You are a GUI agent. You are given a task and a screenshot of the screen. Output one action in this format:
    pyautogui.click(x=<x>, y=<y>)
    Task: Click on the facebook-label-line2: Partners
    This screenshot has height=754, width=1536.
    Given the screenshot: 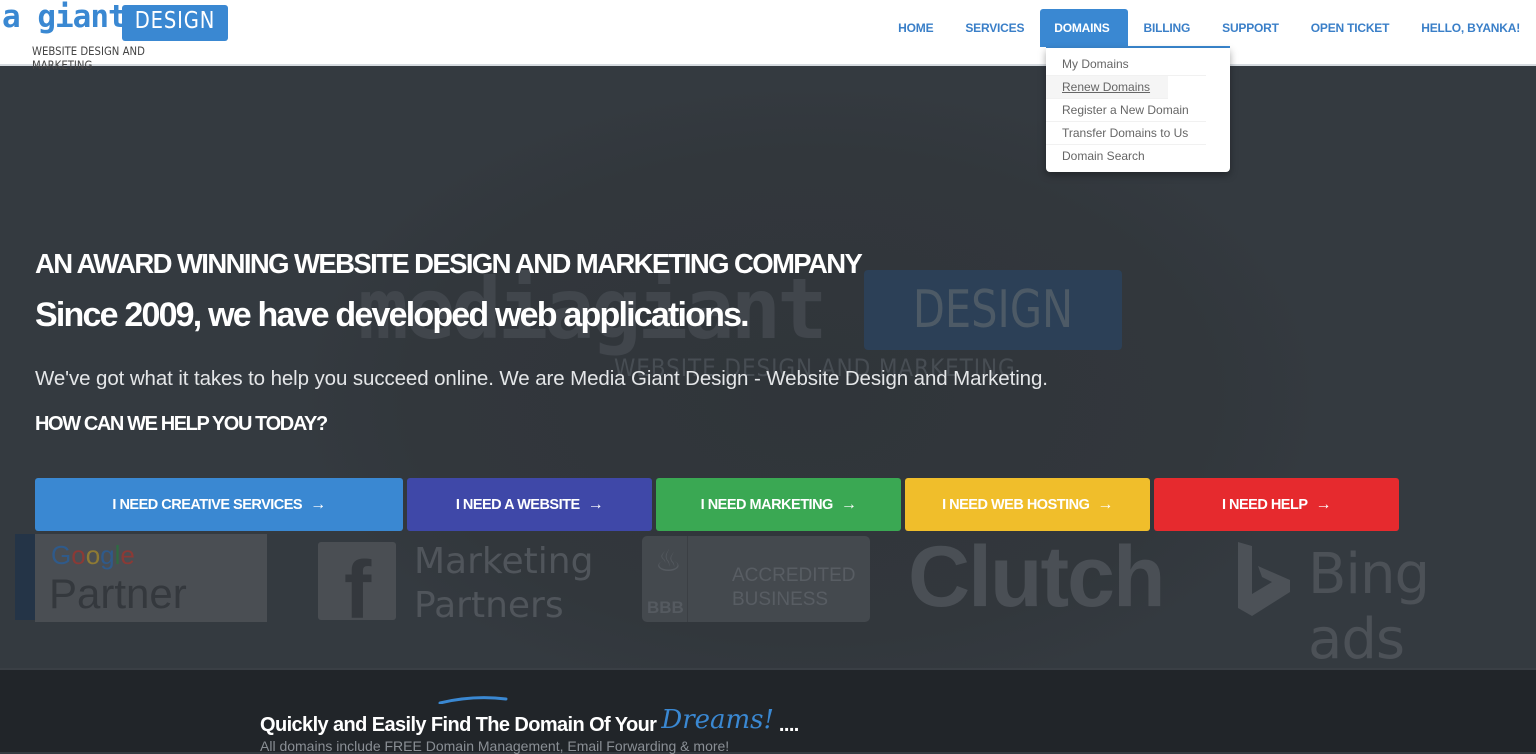 What is the action you would take?
    pyautogui.click(x=489, y=605)
    